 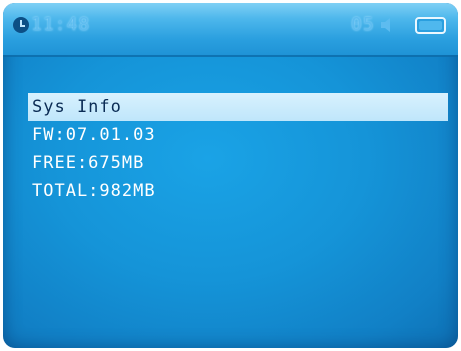 I want to click on speaker-icon, so click(x=386, y=25).